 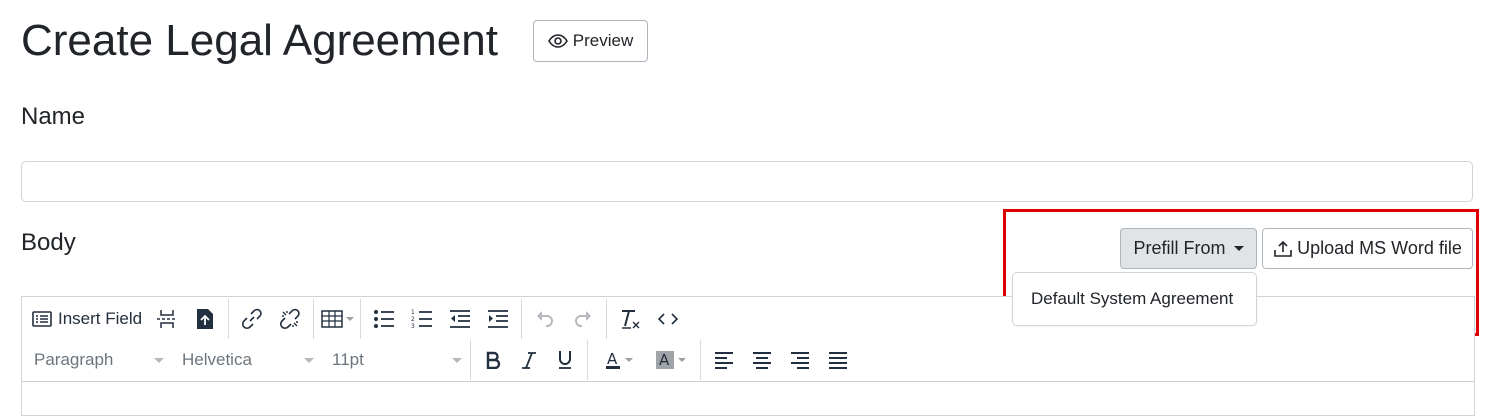 I want to click on align-center-button, so click(x=762, y=360).